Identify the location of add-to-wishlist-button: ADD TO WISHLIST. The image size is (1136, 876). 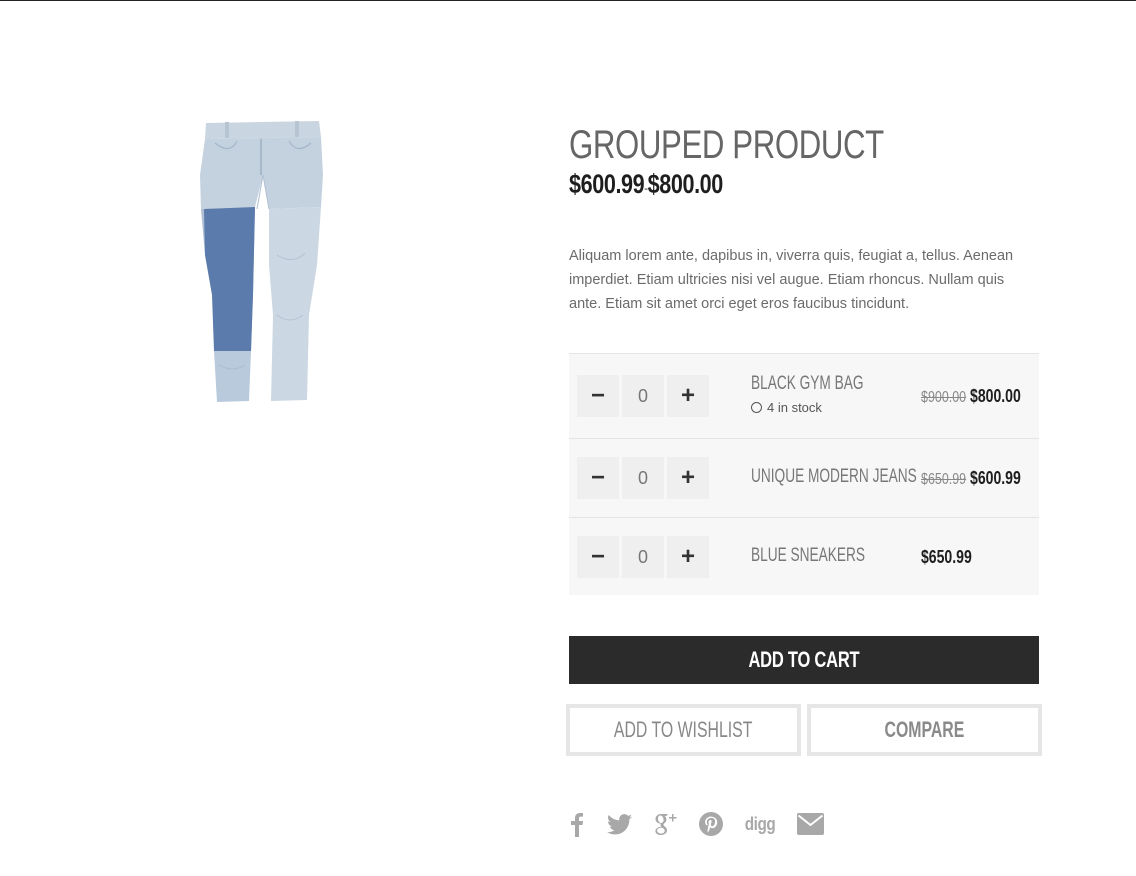
(683, 730).